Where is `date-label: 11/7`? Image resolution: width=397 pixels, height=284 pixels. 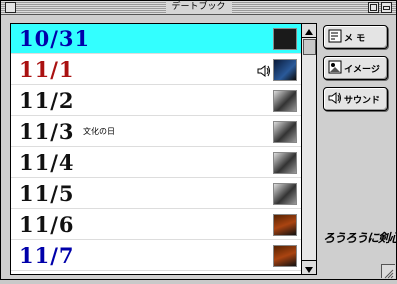 date-label: 11/7 is located at coordinates (47, 255).